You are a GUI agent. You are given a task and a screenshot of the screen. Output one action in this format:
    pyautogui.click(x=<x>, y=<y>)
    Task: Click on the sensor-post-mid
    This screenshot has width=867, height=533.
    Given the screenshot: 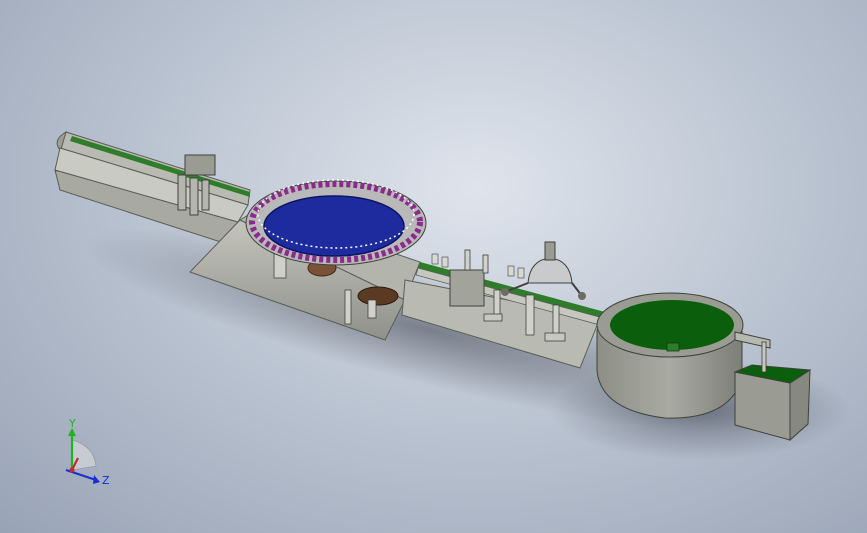 What is the action you would take?
    pyautogui.click(x=194, y=196)
    